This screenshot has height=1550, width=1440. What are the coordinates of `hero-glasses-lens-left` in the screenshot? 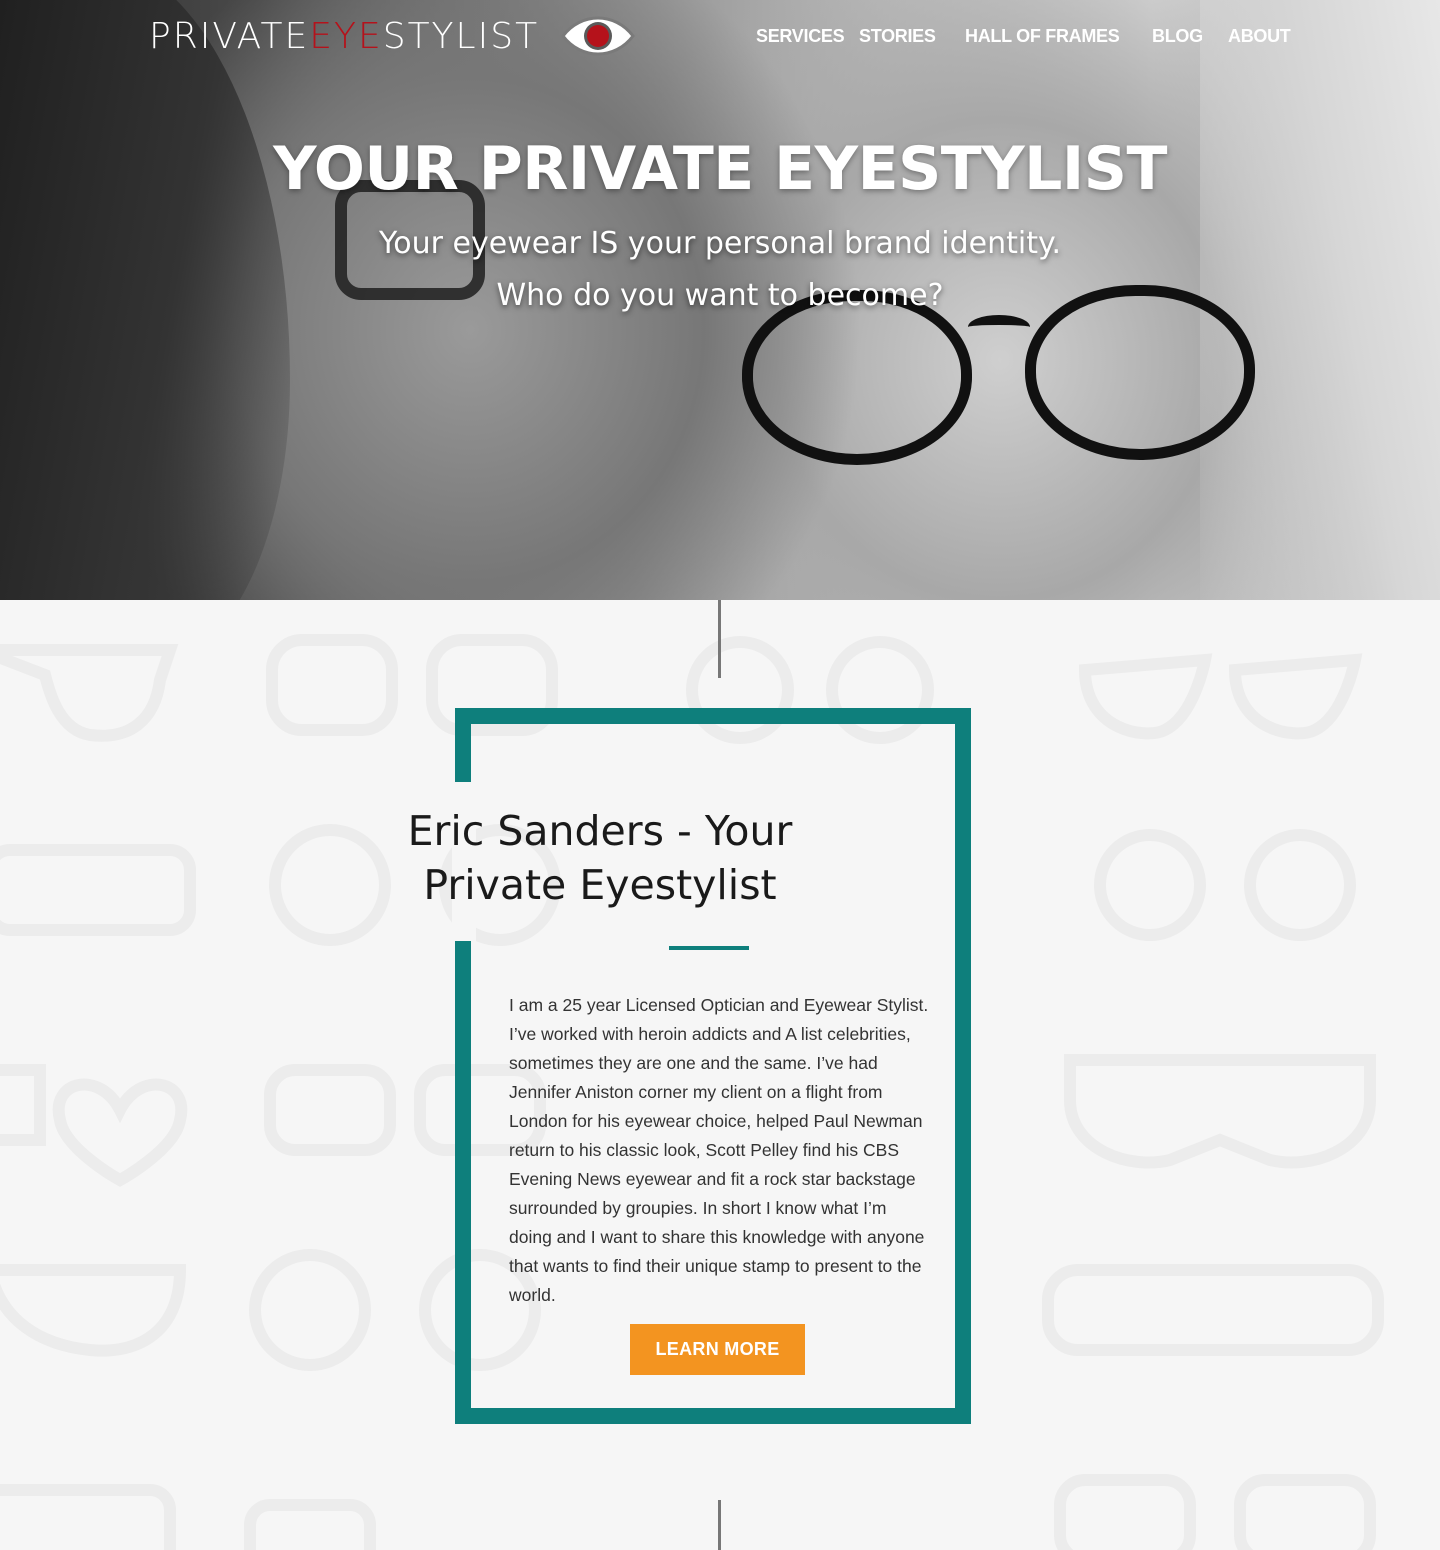 It's located at (857, 377).